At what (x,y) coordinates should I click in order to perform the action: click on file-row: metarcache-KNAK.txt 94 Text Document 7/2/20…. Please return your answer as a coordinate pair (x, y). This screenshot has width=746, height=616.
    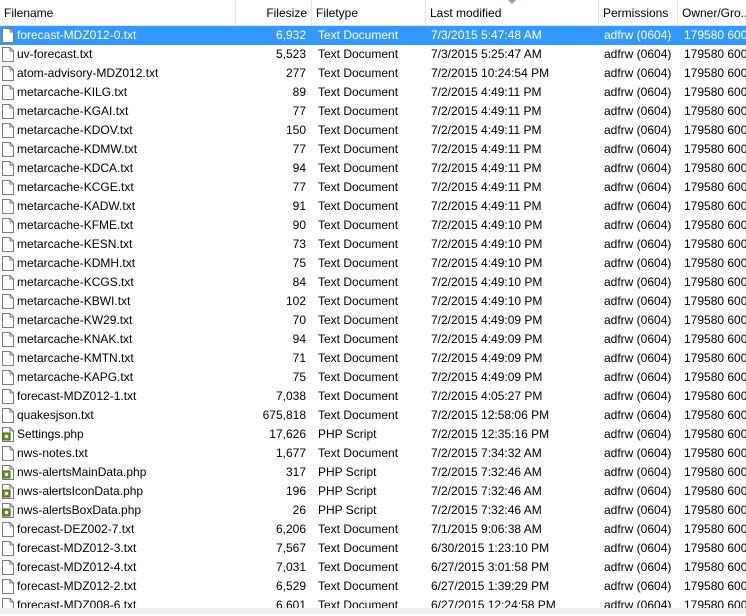
    Looking at the image, I should click on (373, 339).